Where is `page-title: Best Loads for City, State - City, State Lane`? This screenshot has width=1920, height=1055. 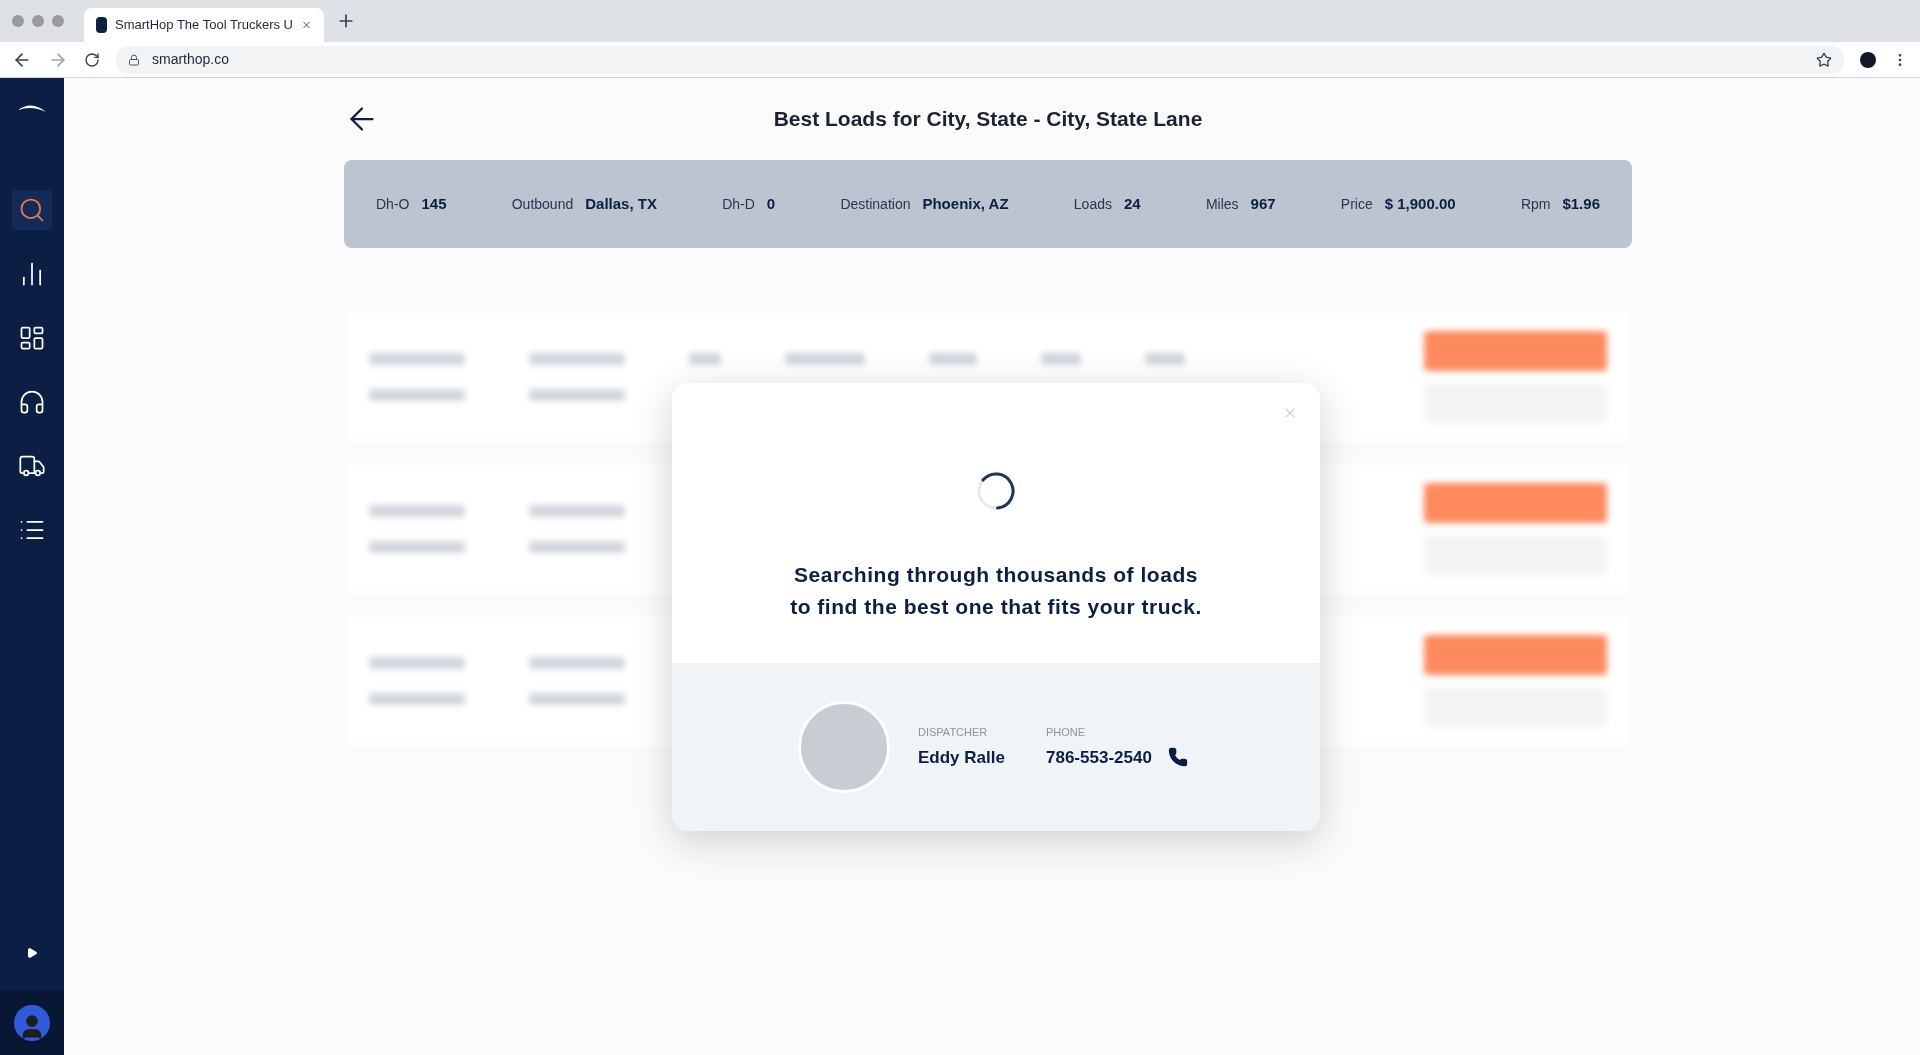 page-title: Best Loads for City, State - City, State Lane is located at coordinates (988, 119).